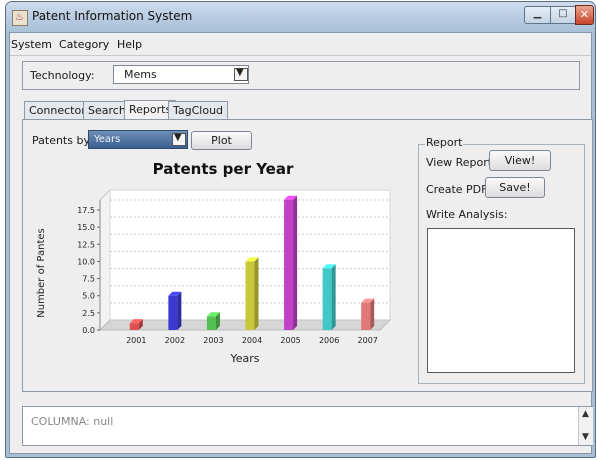  What do you see at coordinates (88, 313) in the screenshot?
I see `y-tick-label: 2.5` at bounding box center [88, 313].